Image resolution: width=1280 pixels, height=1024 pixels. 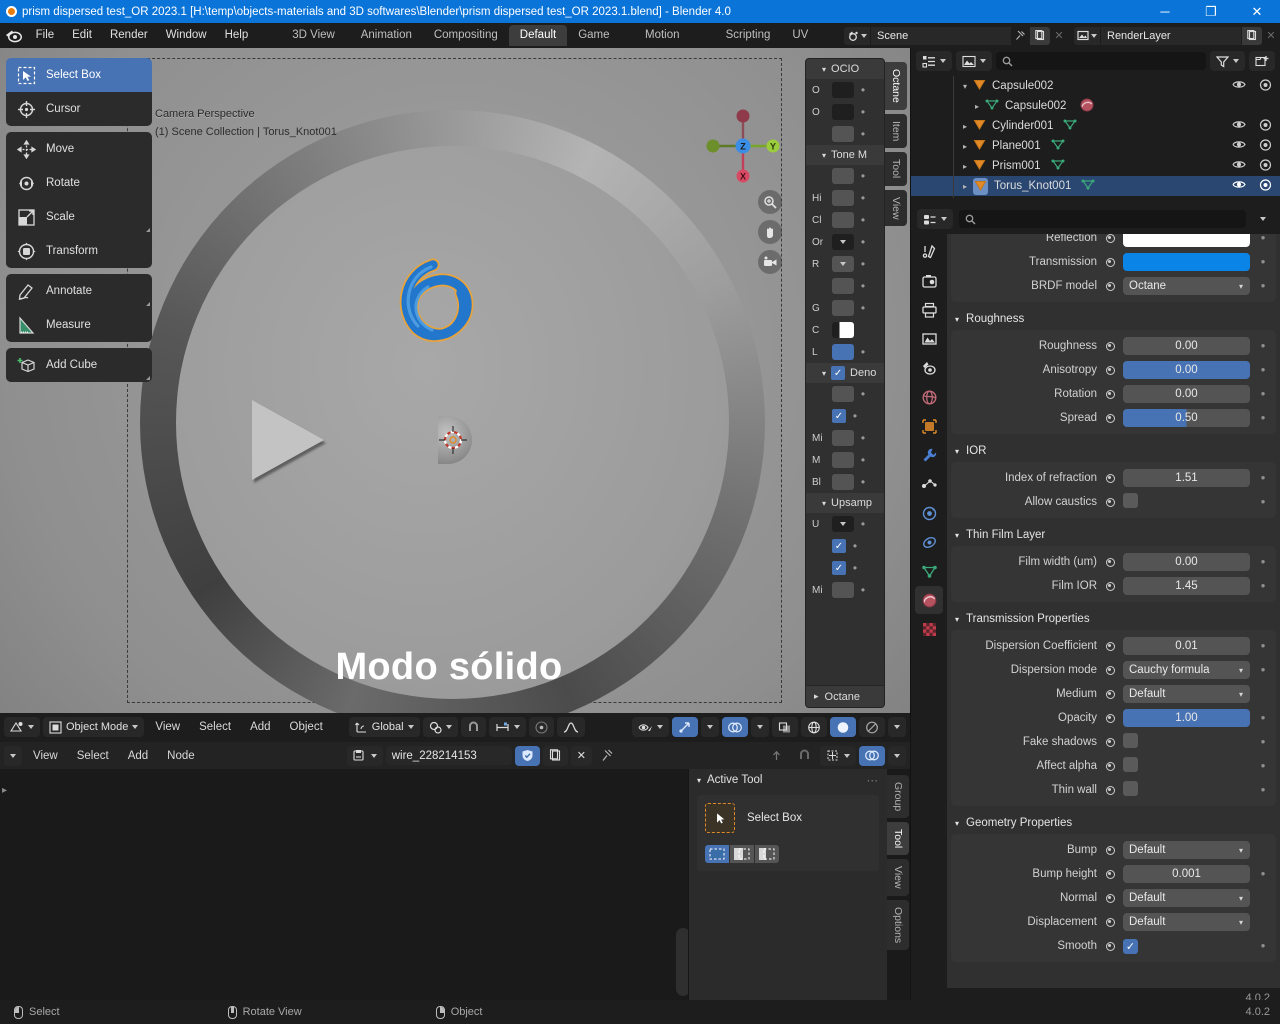 What do you see at coordinates (1186, 718) in the screenshot?
I see `opacity-slider-field: 1.00` at bounding box center [1186, 718].